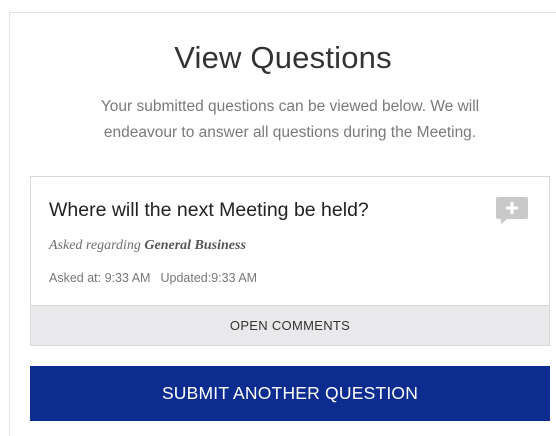 The width and height of the screenshot is (556, 436). Describe the element at coordinates (195, 245) in the screenshot. I see `question-topic: General Business` at that location.